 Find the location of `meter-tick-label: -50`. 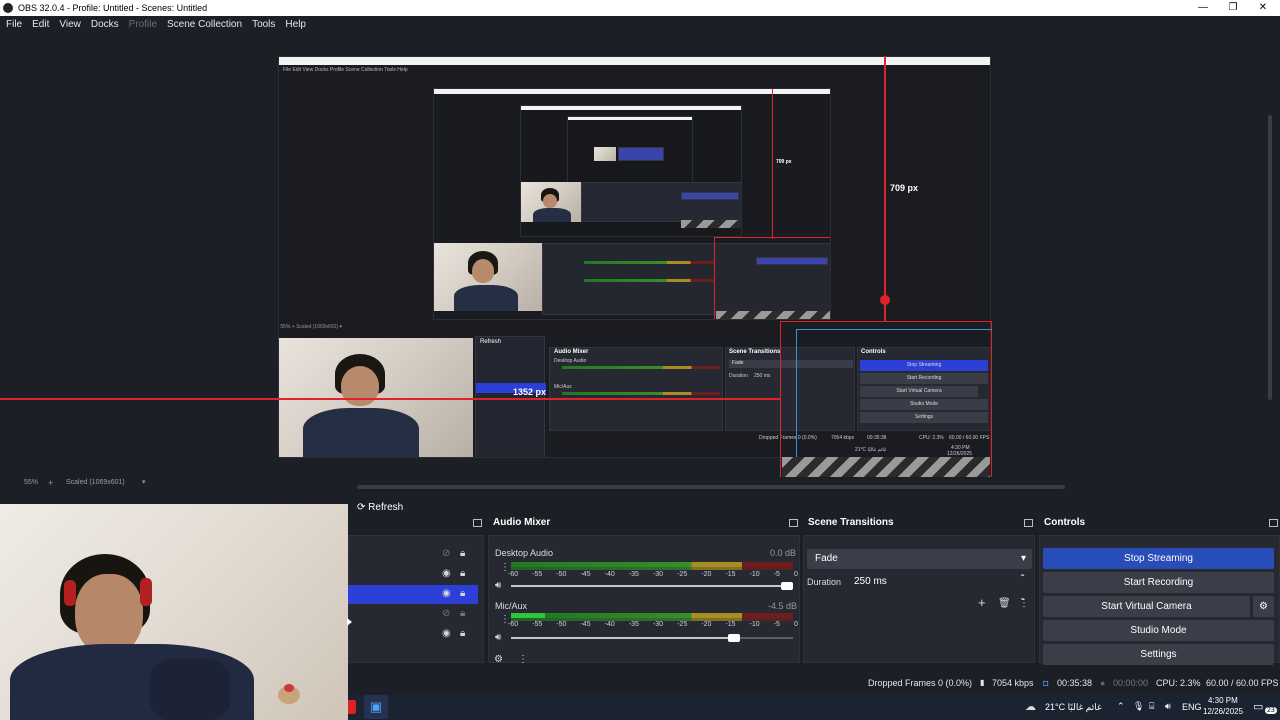

meter-tick-label: -50 is located at coordinates (561, 574).